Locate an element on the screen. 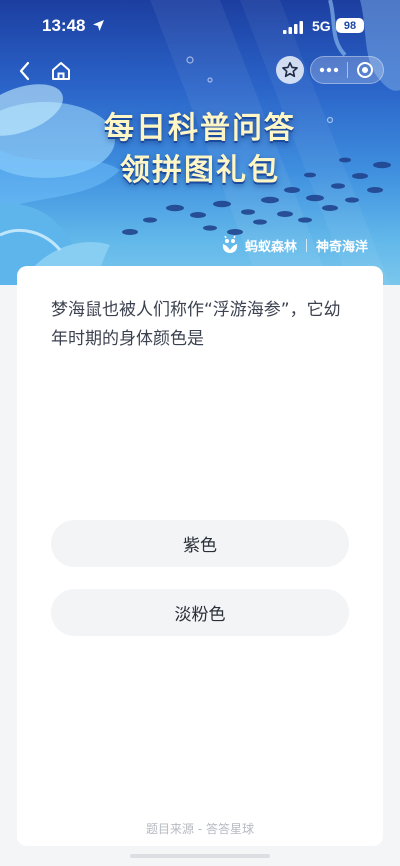 The image size is (400, 866). network-type: 5G is located at coordinates (321, 26).